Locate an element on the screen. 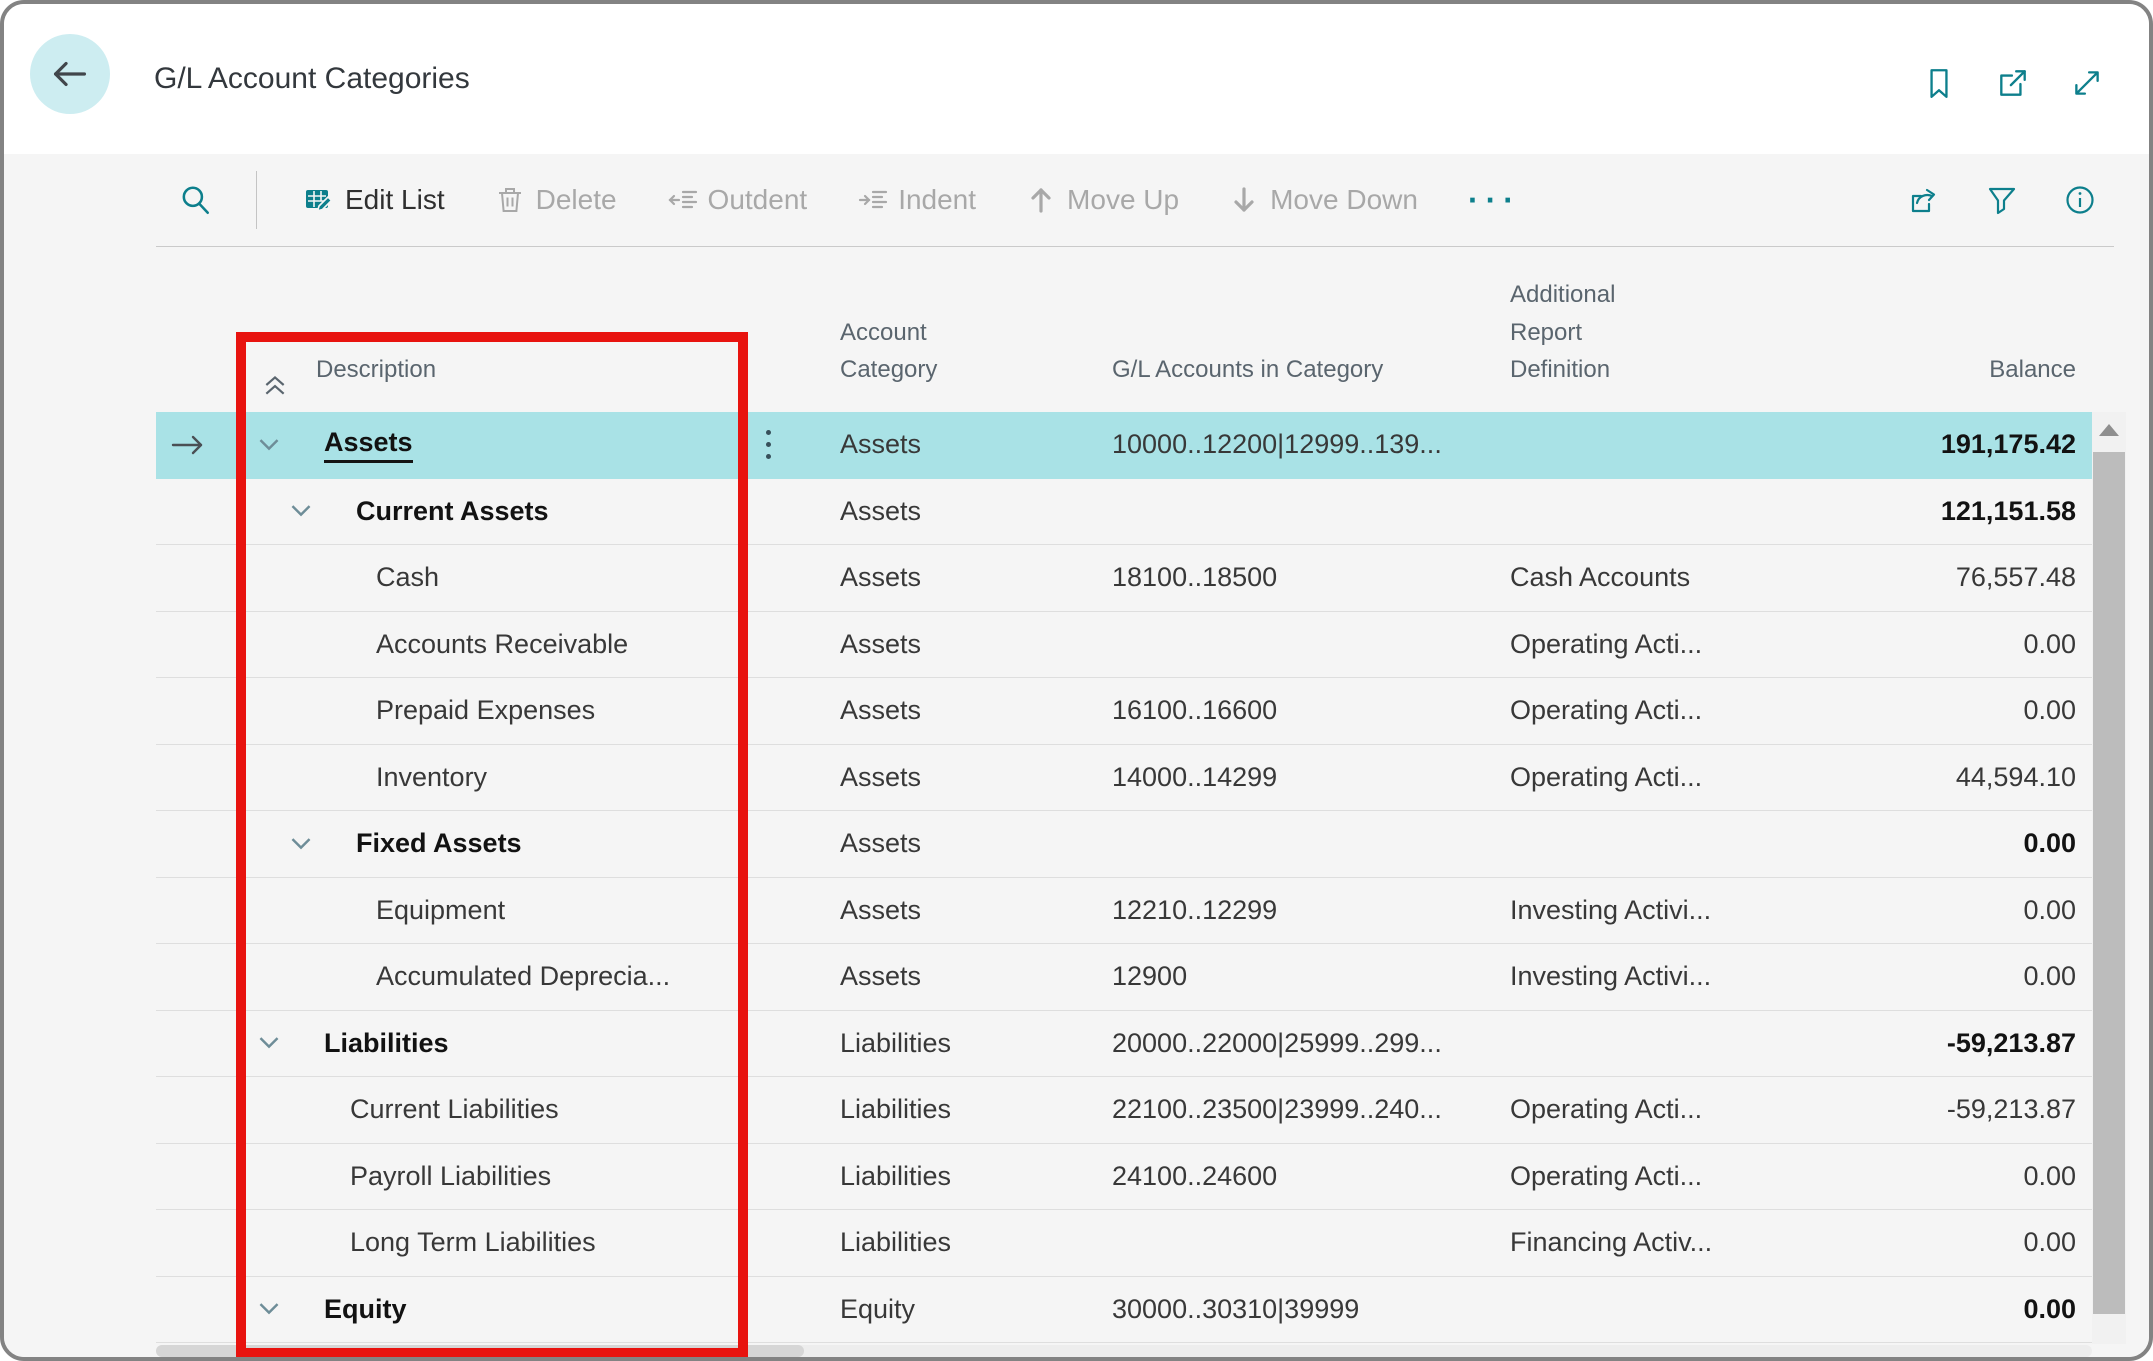 Image resolution: width=2153 pixels, height=1361 pixels. cell-description: Cash is located at coordinates (475, 578).